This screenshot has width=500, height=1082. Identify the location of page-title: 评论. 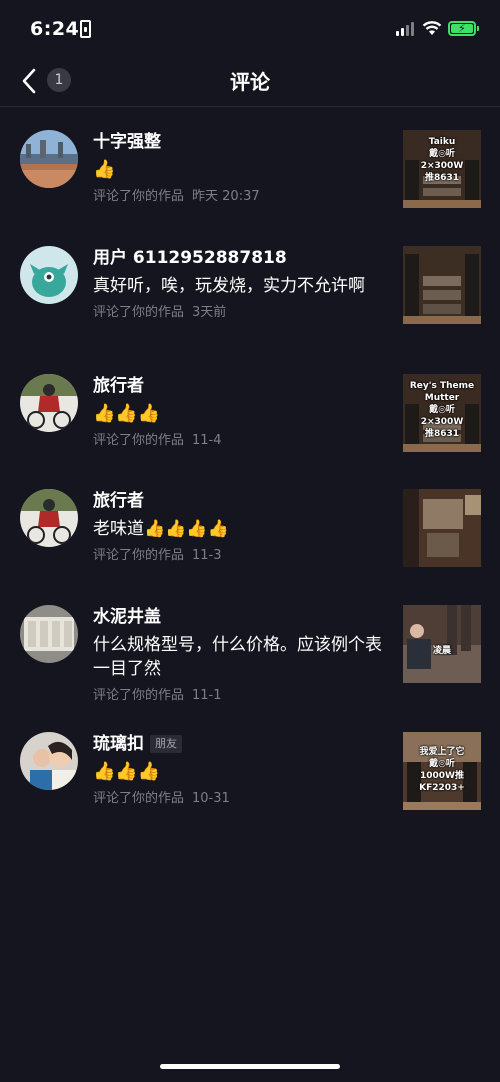
(250, 82).